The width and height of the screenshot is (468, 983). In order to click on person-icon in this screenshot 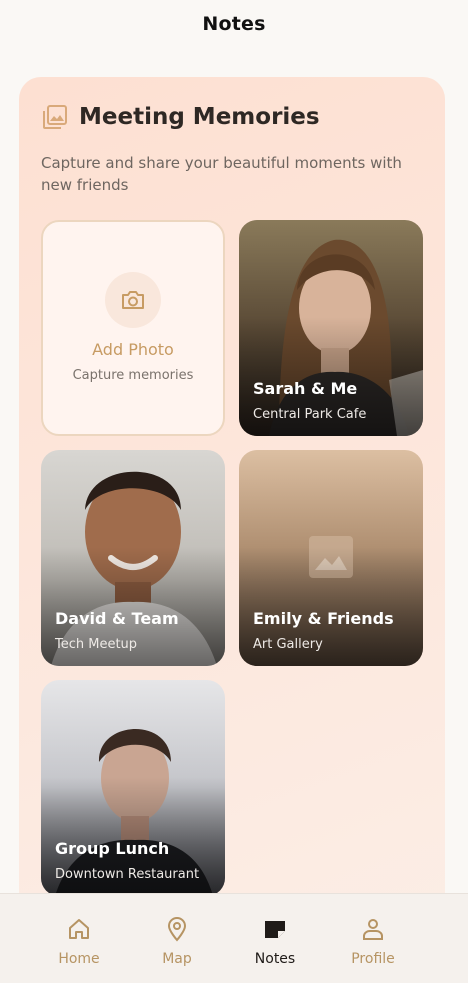, I will do `click(373, 929)`.